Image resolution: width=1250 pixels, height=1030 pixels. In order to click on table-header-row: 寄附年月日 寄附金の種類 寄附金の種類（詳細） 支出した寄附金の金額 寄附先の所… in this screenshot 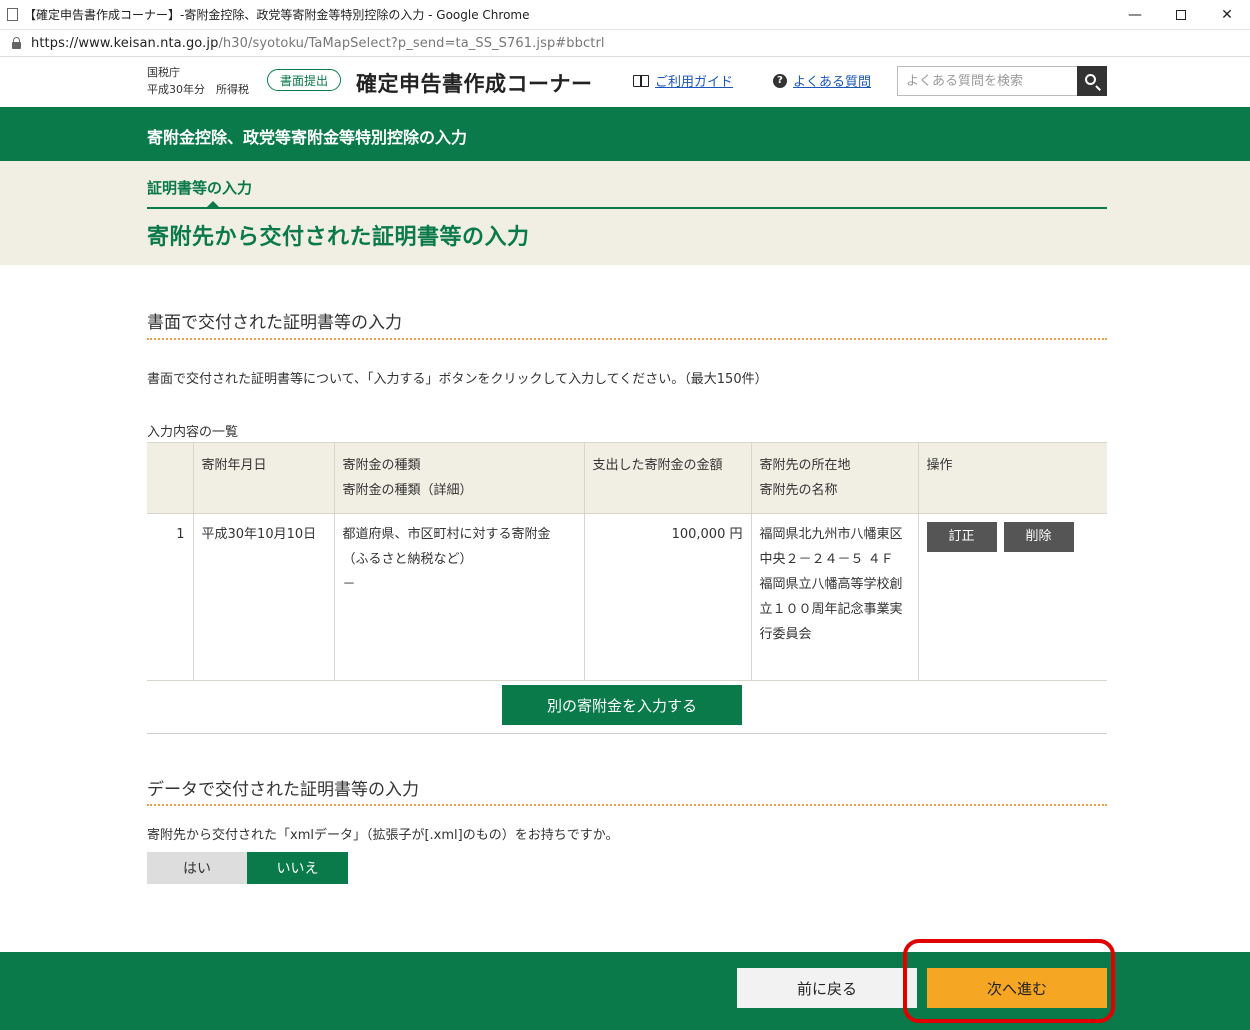, I will do `click(627, 478)`.